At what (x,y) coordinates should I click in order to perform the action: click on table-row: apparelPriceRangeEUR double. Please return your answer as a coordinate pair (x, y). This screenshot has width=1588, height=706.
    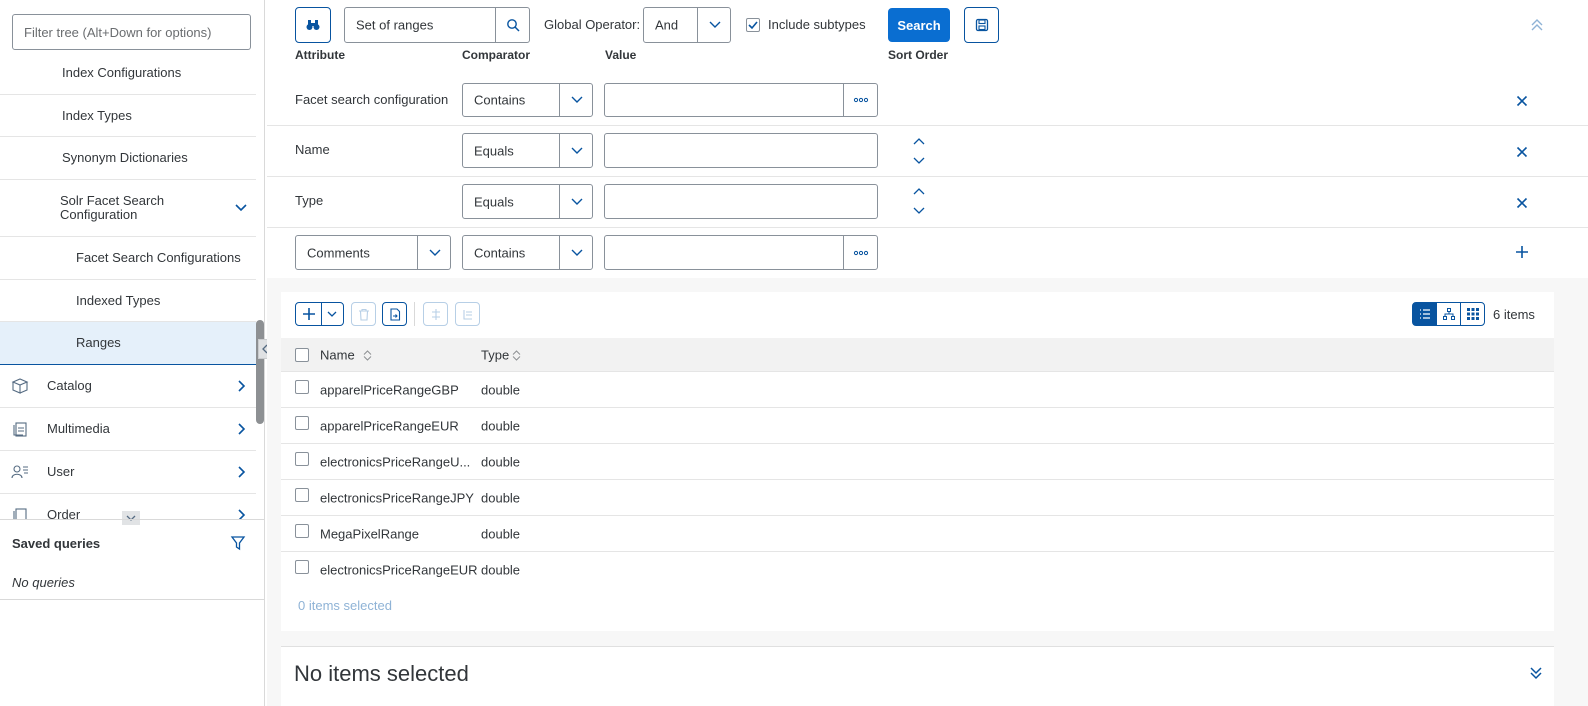
    Looking at the image, I should click on (917, 426).